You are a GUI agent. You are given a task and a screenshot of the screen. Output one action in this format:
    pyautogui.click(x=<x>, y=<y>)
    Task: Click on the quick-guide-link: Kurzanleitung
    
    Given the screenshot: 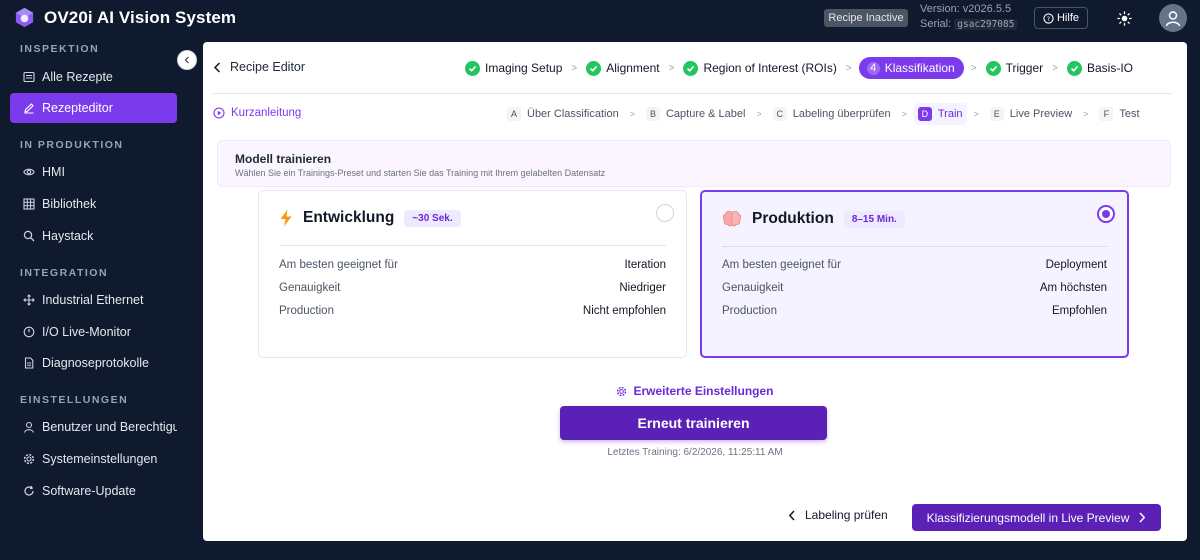 What is the action you would take?
    pyautogui.click(x=257, y=113)
    